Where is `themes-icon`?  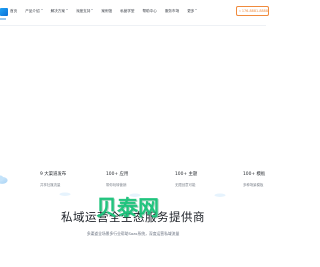 themes-icon is located at coordinates (220, 195).